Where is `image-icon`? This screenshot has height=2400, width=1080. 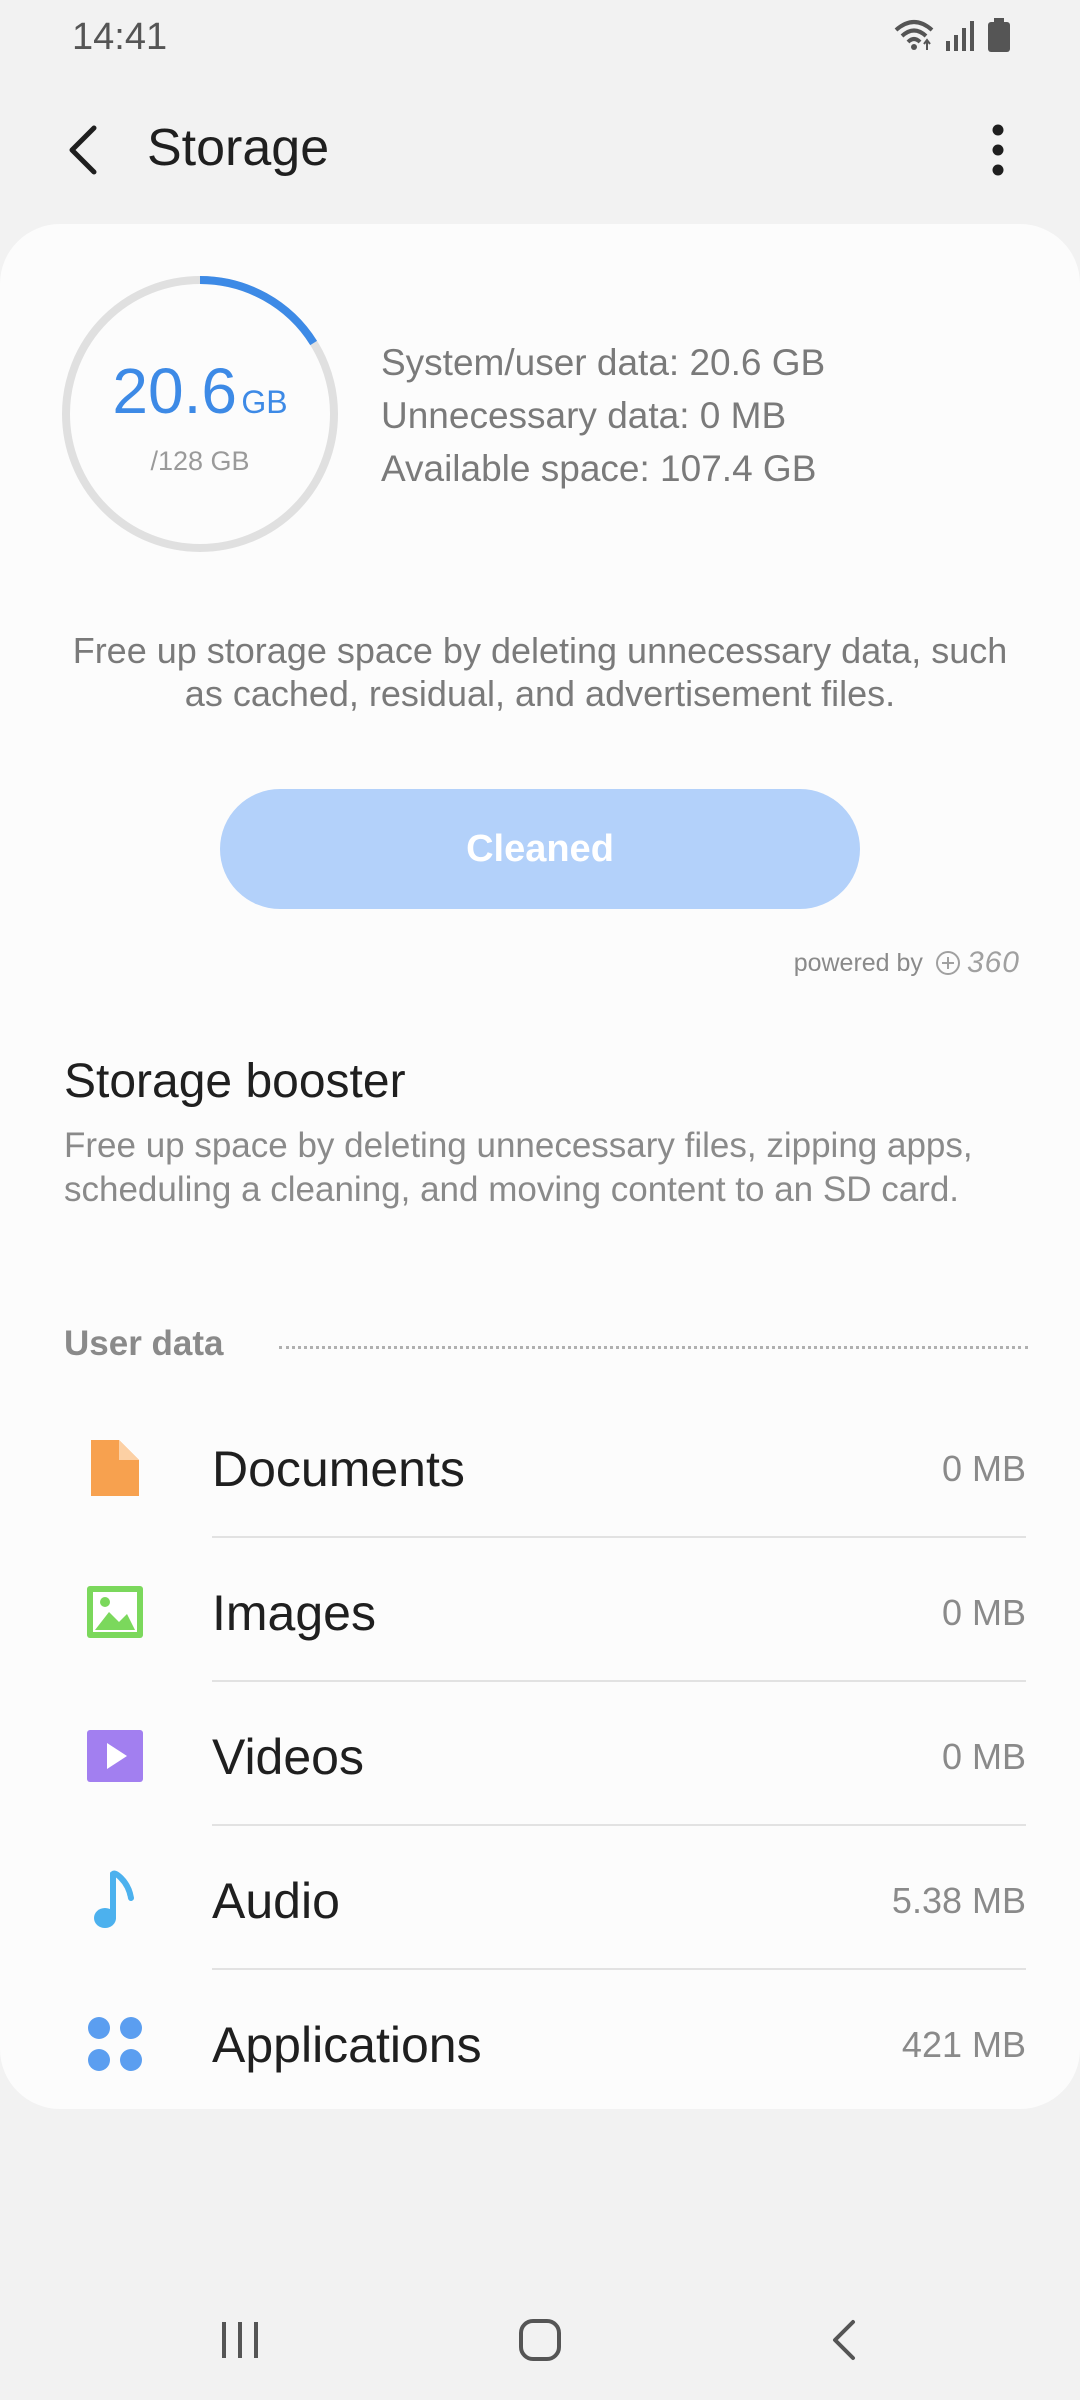
image-icon is located at coordinates (115, 1612).